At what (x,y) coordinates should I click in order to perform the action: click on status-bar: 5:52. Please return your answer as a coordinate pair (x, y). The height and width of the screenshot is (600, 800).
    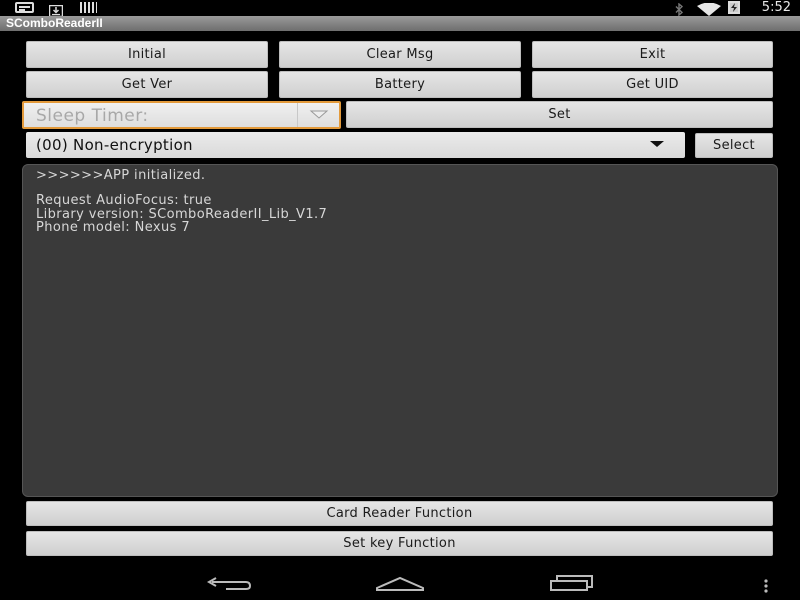
    Looking at the image, I should click on (400, 9).